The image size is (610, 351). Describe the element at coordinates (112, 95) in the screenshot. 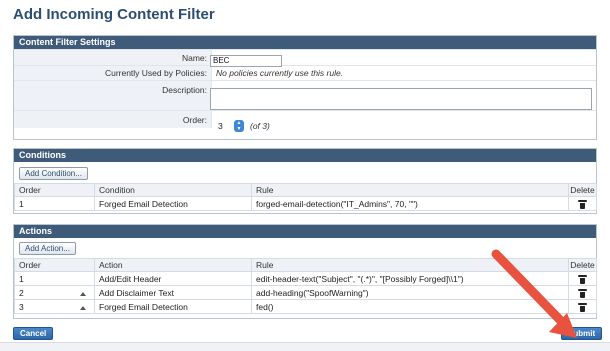

I see `description-label: Description:` at that location.